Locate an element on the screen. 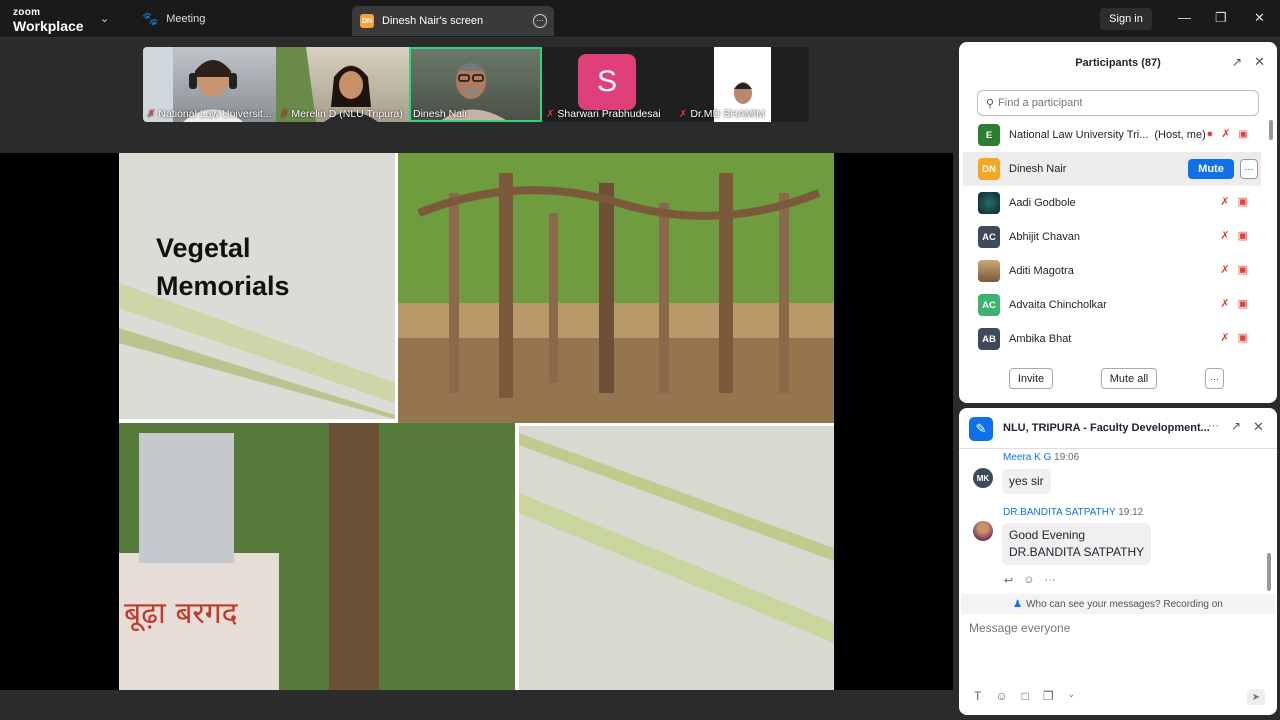  participant-row: AC Advaita Chincholkar ✗ ▣ is located at coordinates (1112, 305).